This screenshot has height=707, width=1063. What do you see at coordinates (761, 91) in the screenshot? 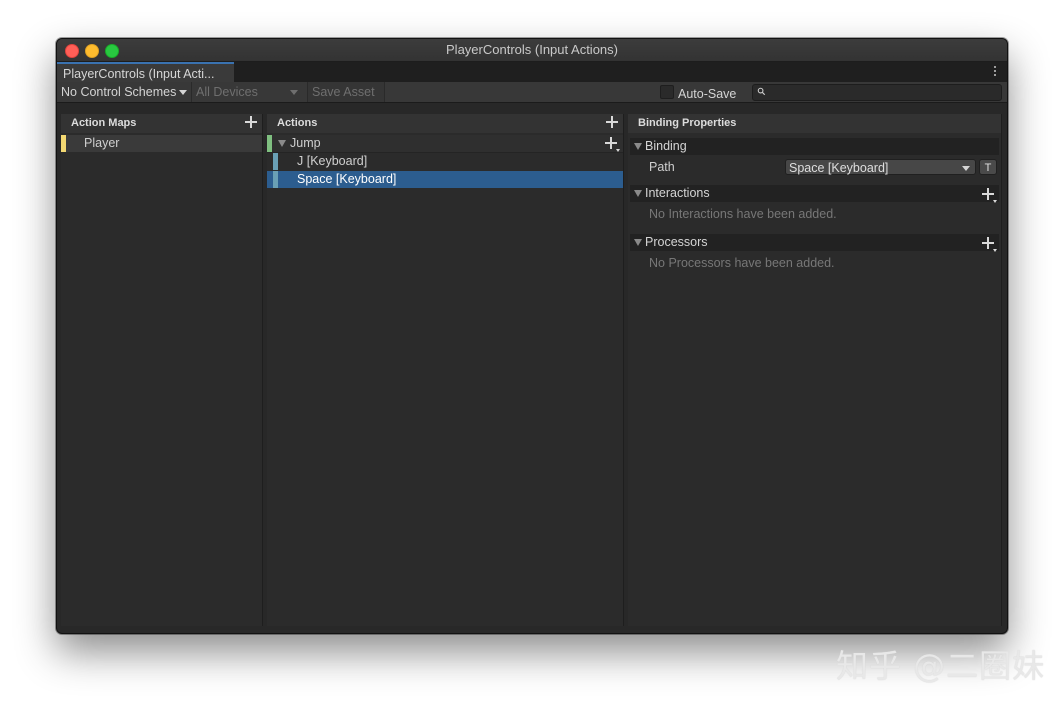
I see `search-icon` at bounding box center [761, 91].